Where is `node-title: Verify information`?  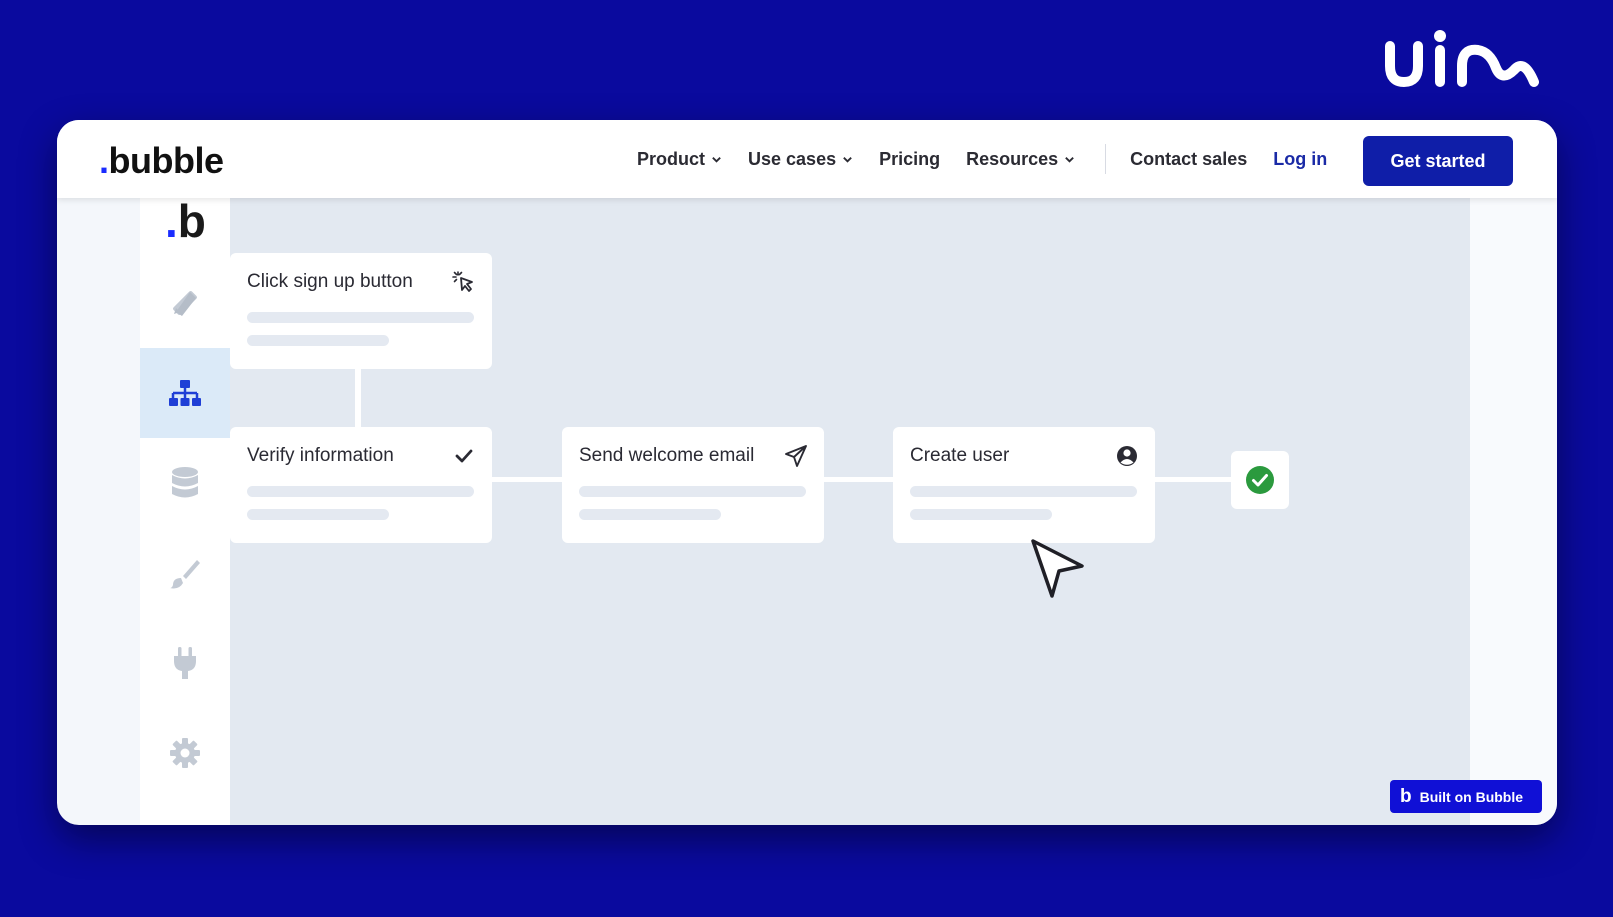 node-title: Verify information is located at coordinates (320, 455).